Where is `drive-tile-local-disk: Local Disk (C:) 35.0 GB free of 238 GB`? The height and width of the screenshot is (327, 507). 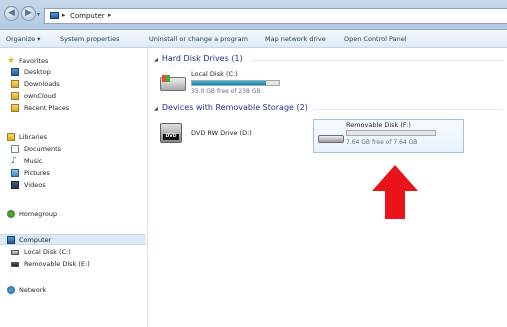 drive-tile-local-disk: Local Disk (C:) 35.0 GB free of 238 GB is located at coordinates (228, 83).